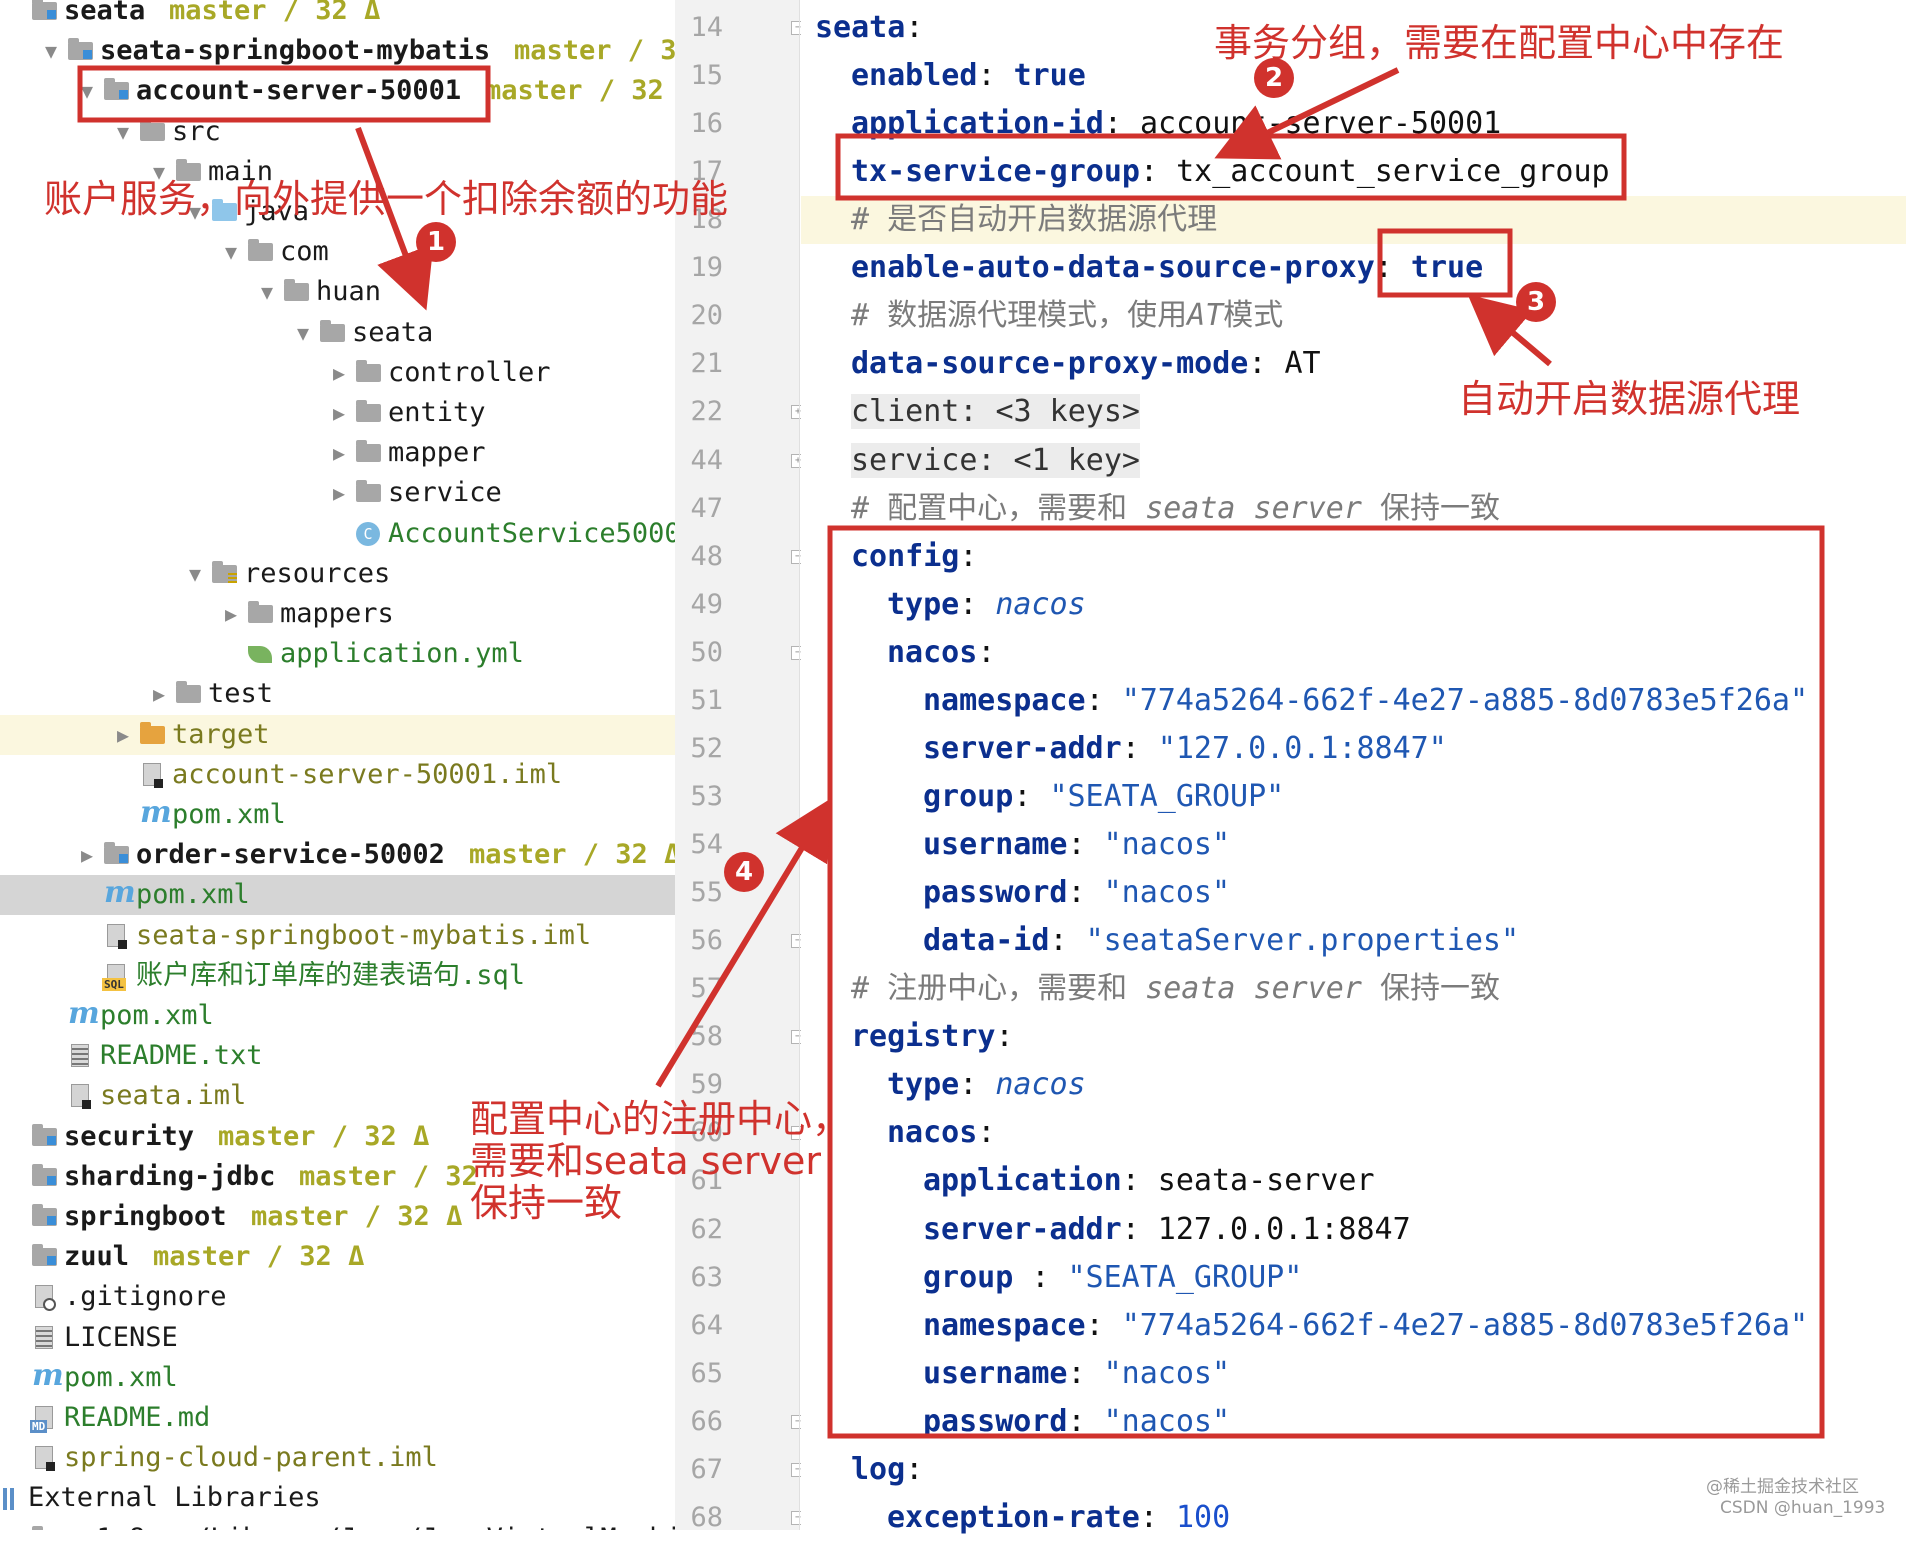 The width and height of the screenshot is (1906, 1542). Describe the element at coordinates (1353, 509) in the screenshot. I see `code-line: # 配置中心，需要和 seata server 保持一致` at that location.